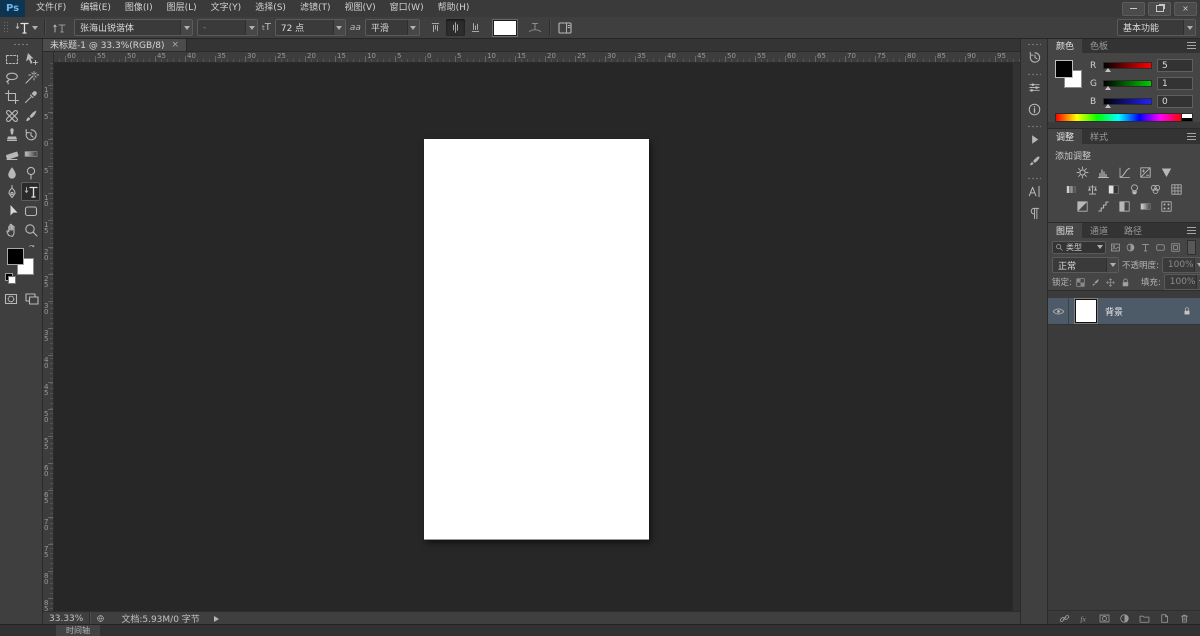 This screenshot has width=1200, height=636. Describe the element at coordinates (60, 28) in the screenshot. I see `toggle-text-orientation-button` at that location.